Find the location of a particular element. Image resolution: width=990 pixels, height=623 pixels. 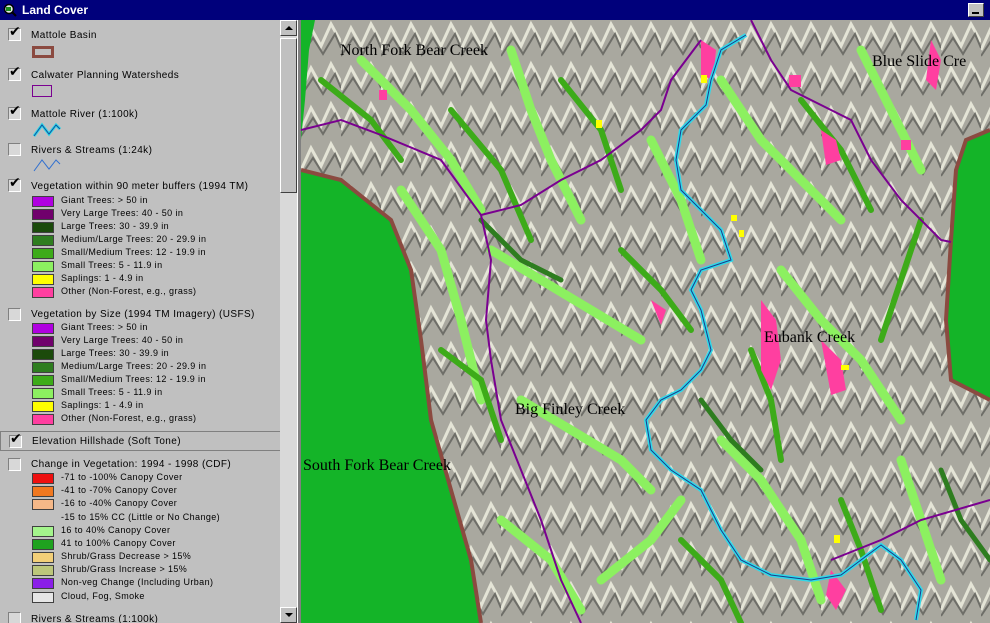

window-title: Land Cover is located at coordinates (55, 10).